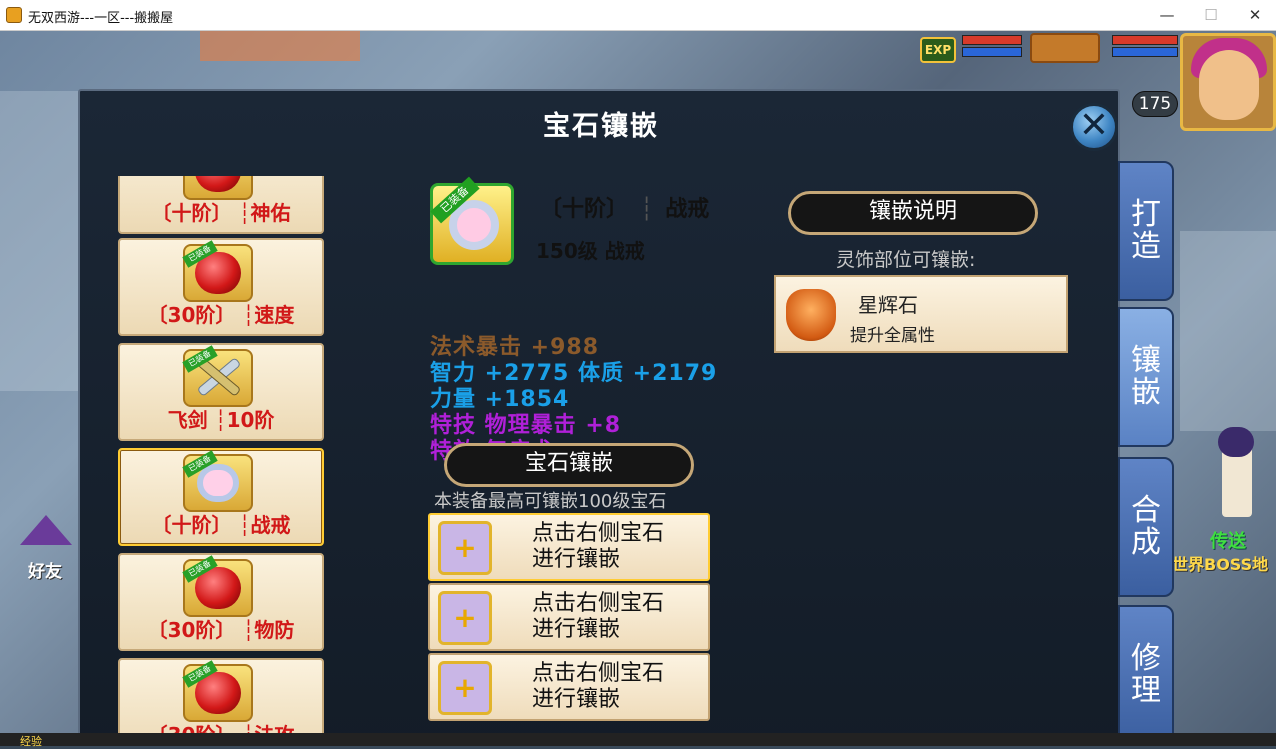 The height and width of the screenshot is (749, 1276). What do you see at coordinates (31, 741) in the screenshot?
I see `bottom-exp-label: 经验` at bounding box center [31, 741].